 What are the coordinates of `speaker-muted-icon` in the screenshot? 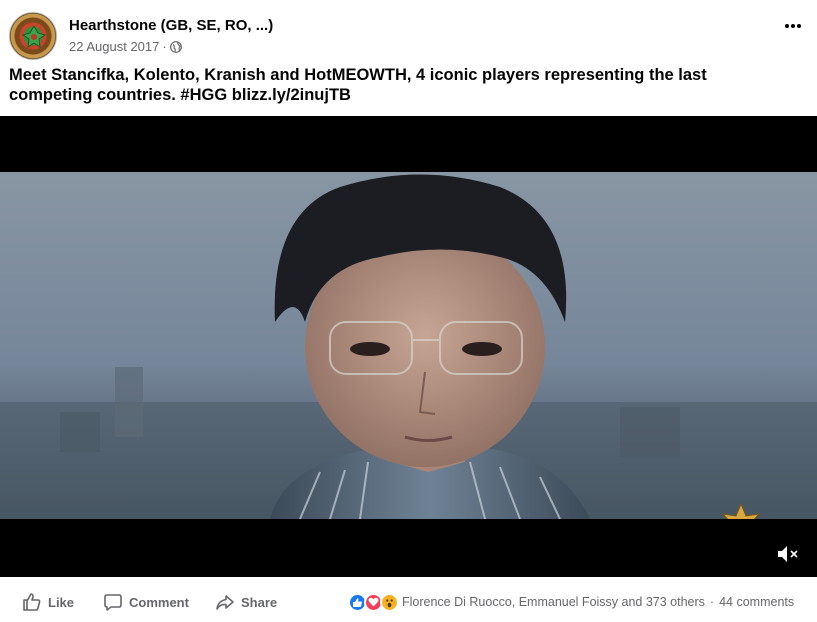 It's located at (788, 554).